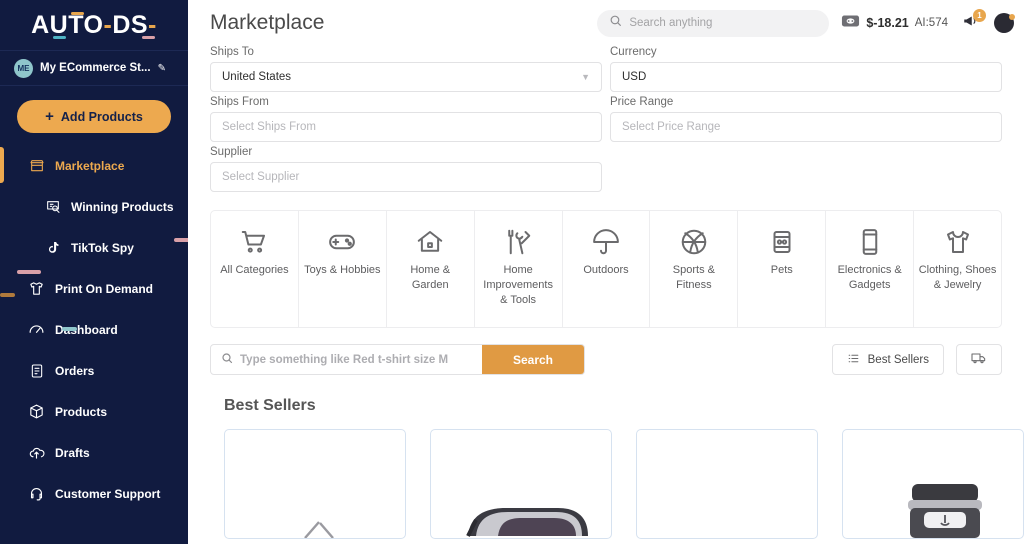 Image resolution: width=1024 pixels, height=544 pixels. Describe the element at coordinates (239, 102) in the screenshot. I see `filter-label: Ships From` at that location.